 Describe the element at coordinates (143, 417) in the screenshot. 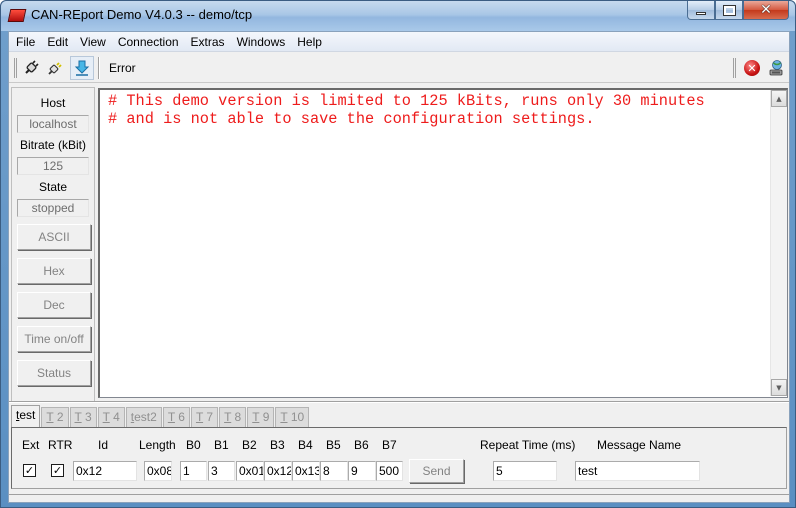

I see `tab-test2: test2` at that location.